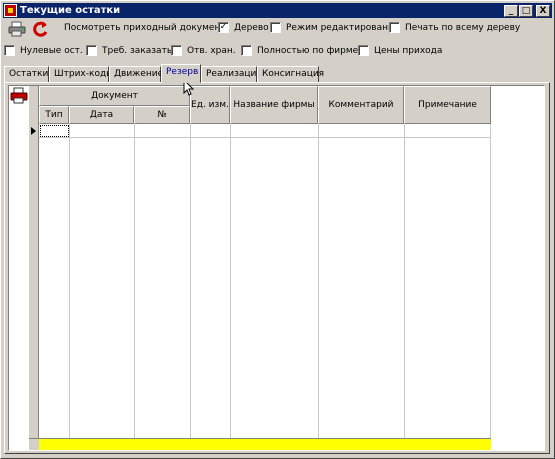  What do you see at coordinates (54, 115) in the screenshot?
I see `header-type: Тип` at bounding box center [54, 115].